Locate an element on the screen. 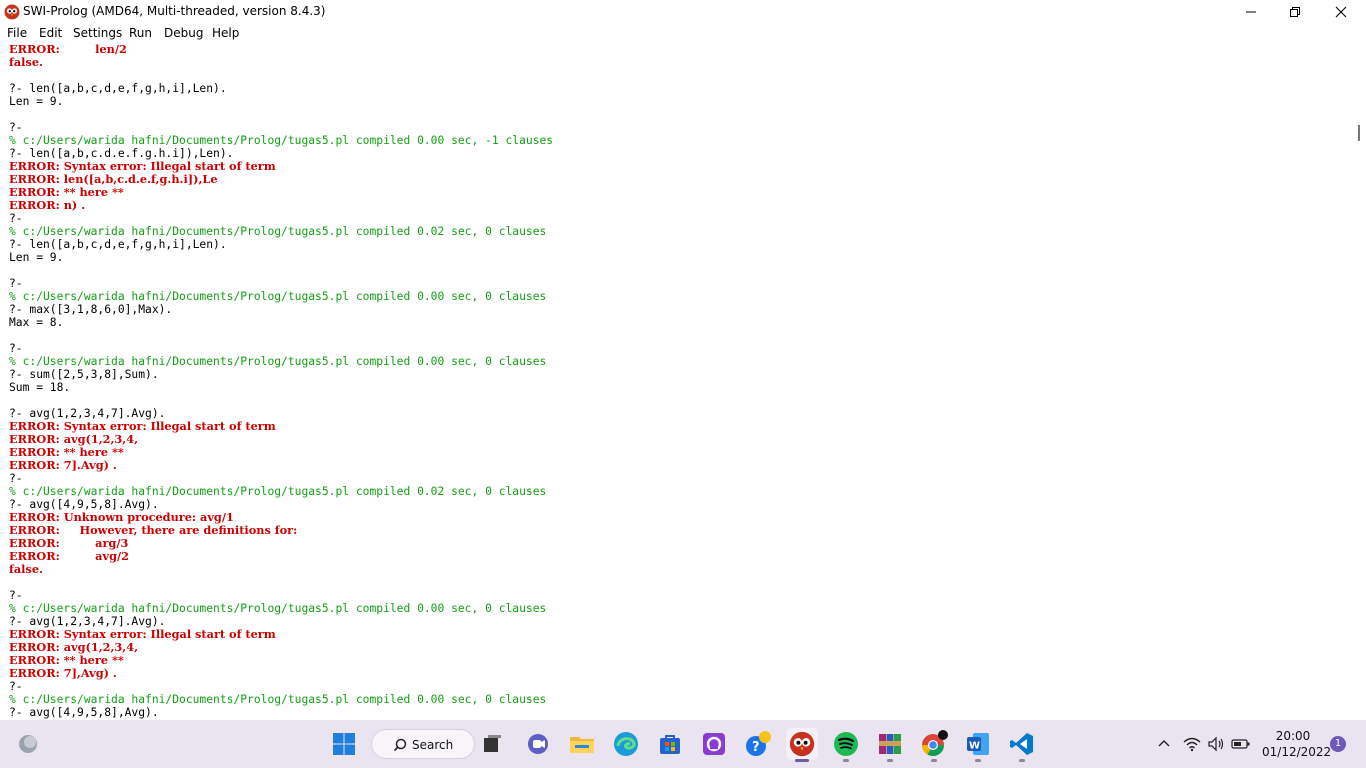  store-icon is located at coordinates (670, 744).